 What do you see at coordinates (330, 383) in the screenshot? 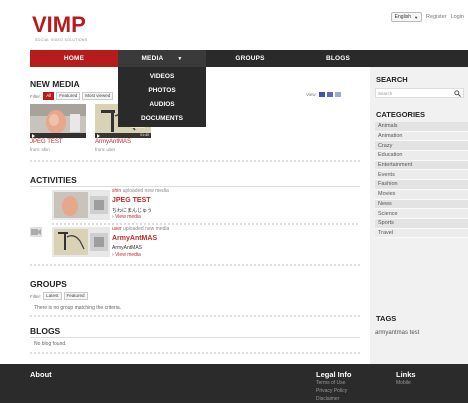
I see `footer-link: Terms of Use` at bounding box center [330, 383].